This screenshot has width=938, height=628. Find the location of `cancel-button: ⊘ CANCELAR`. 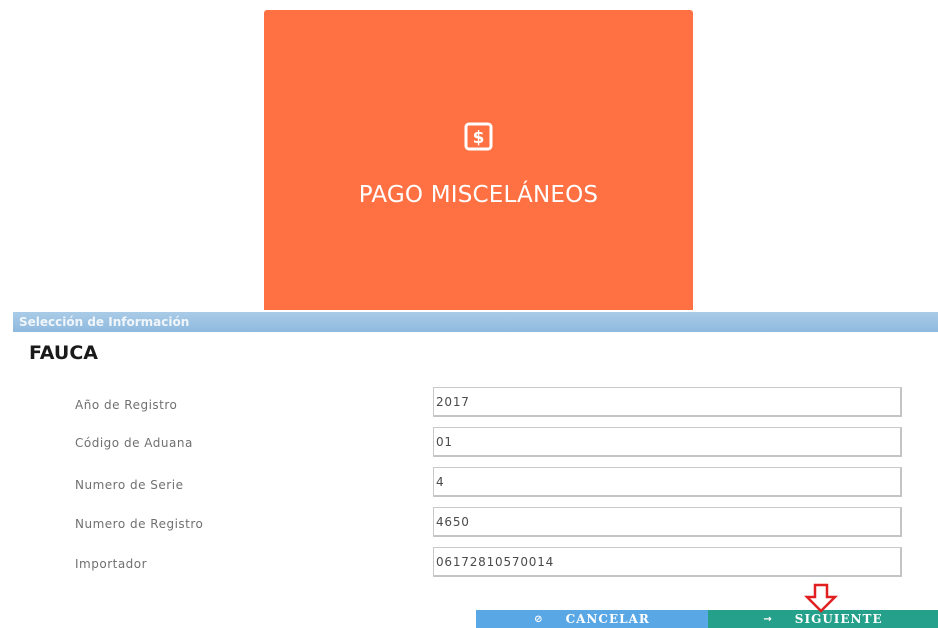

cancel-button: ⊘ CANCELAR is located at coordinates (592, 619).